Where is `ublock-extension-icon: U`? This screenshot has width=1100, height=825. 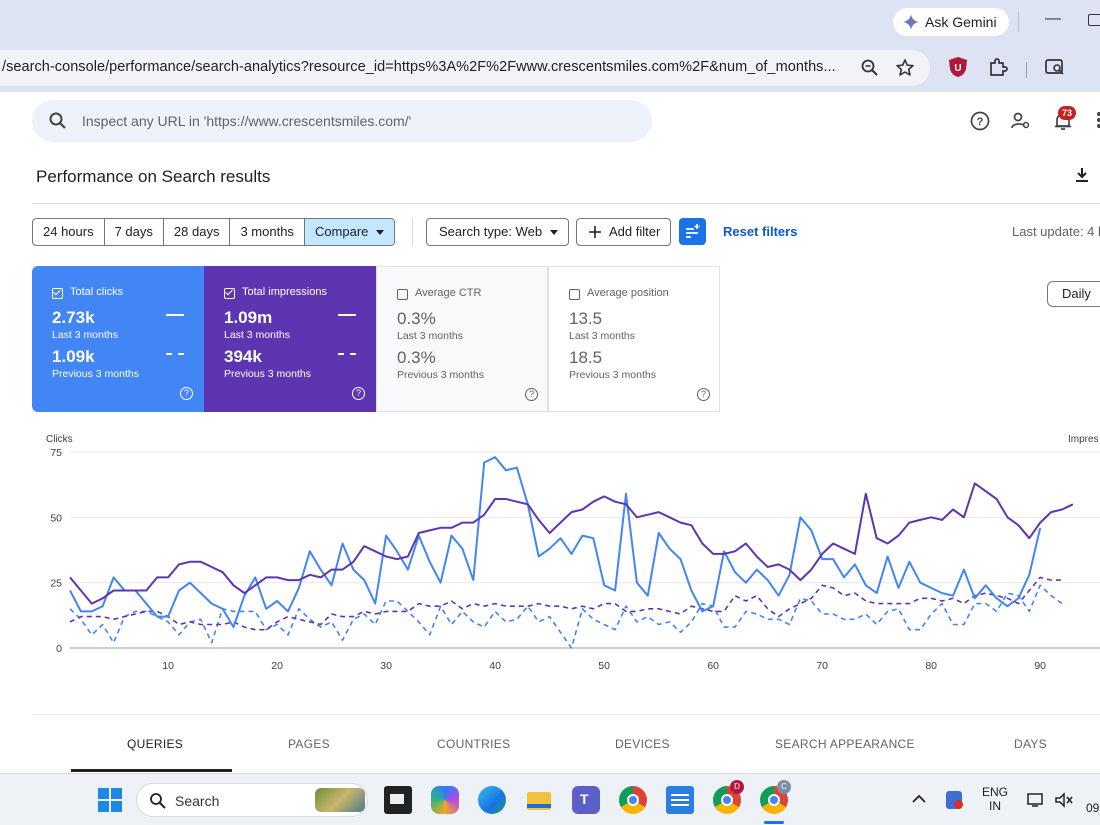 ublock-extension-icon: U is located at coordinates (958, 67).